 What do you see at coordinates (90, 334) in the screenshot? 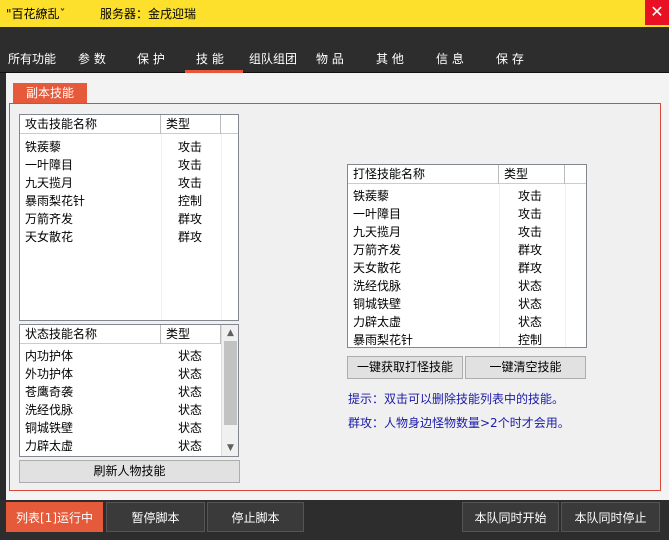
I see `state-col-name: 状态技能名称` at bounding box center [90, 334].